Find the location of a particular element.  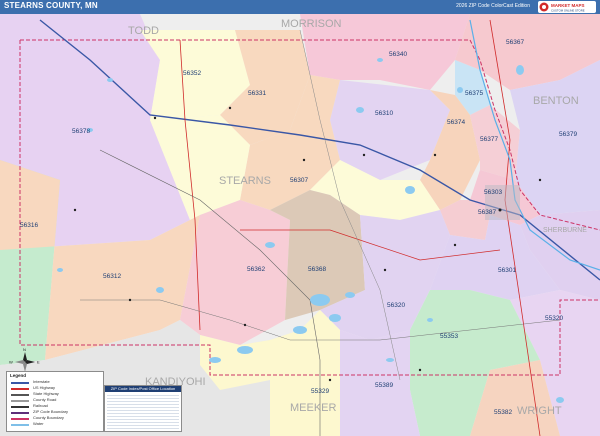

zip-label-56377: 56377 is located at coordinates (489, 139).